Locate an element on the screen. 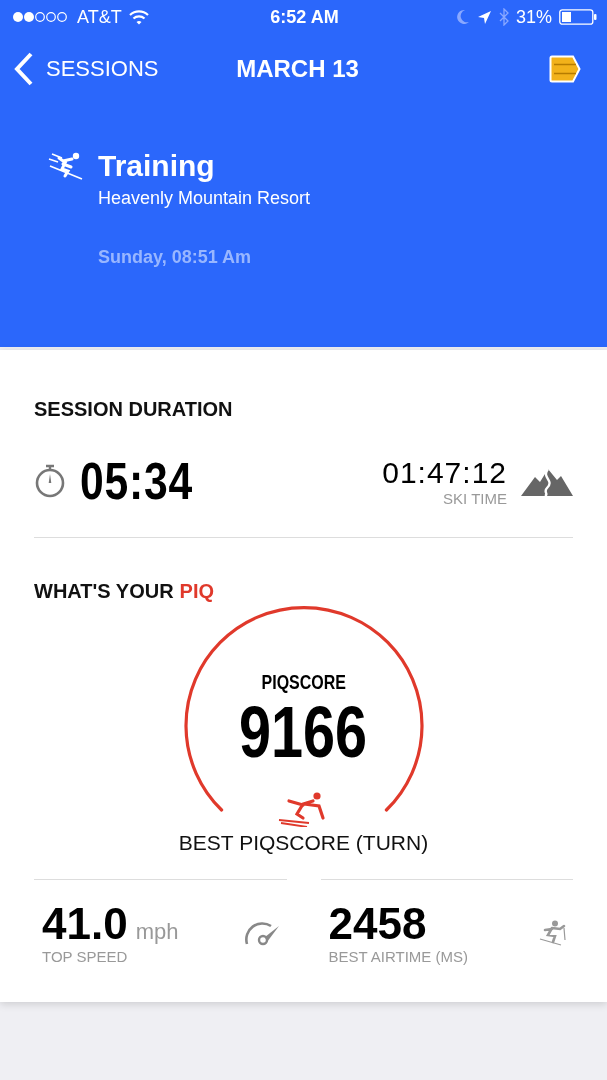 Image resolution: width=607 pixels, height=1080 pixels. duration-value: 05:34 is located at coordinates (137, 481).